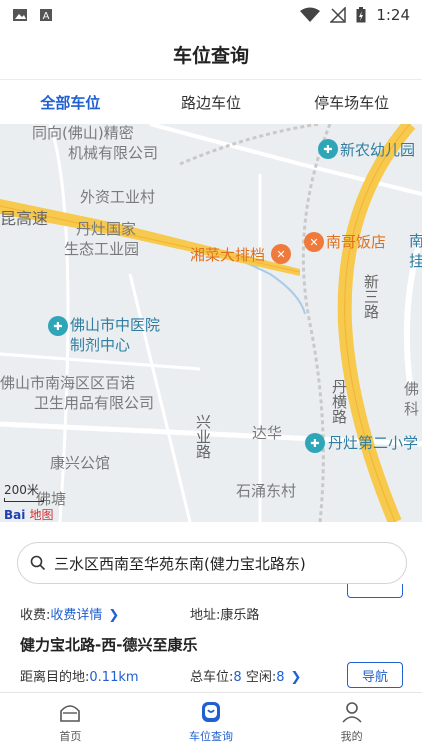 This screenshot has width=422, height=750. I want to click on app-header: 车位查询, so click(211, 55).